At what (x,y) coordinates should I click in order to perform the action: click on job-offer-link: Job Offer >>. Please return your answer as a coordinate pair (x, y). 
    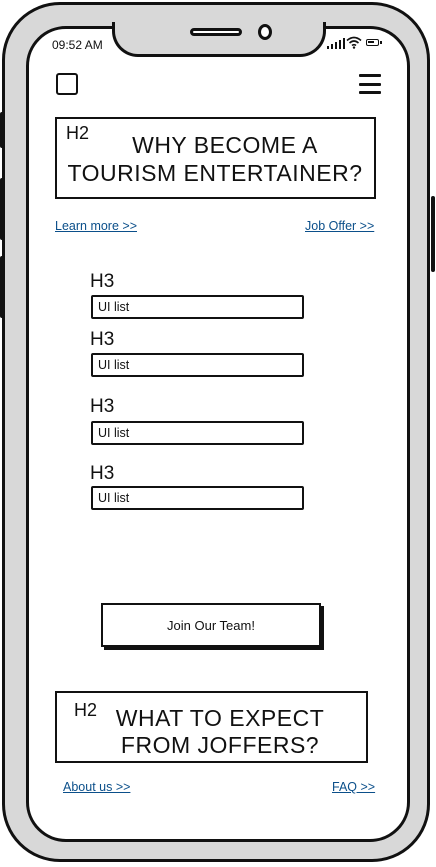
    Looking at the image, I should click on (339, 226).